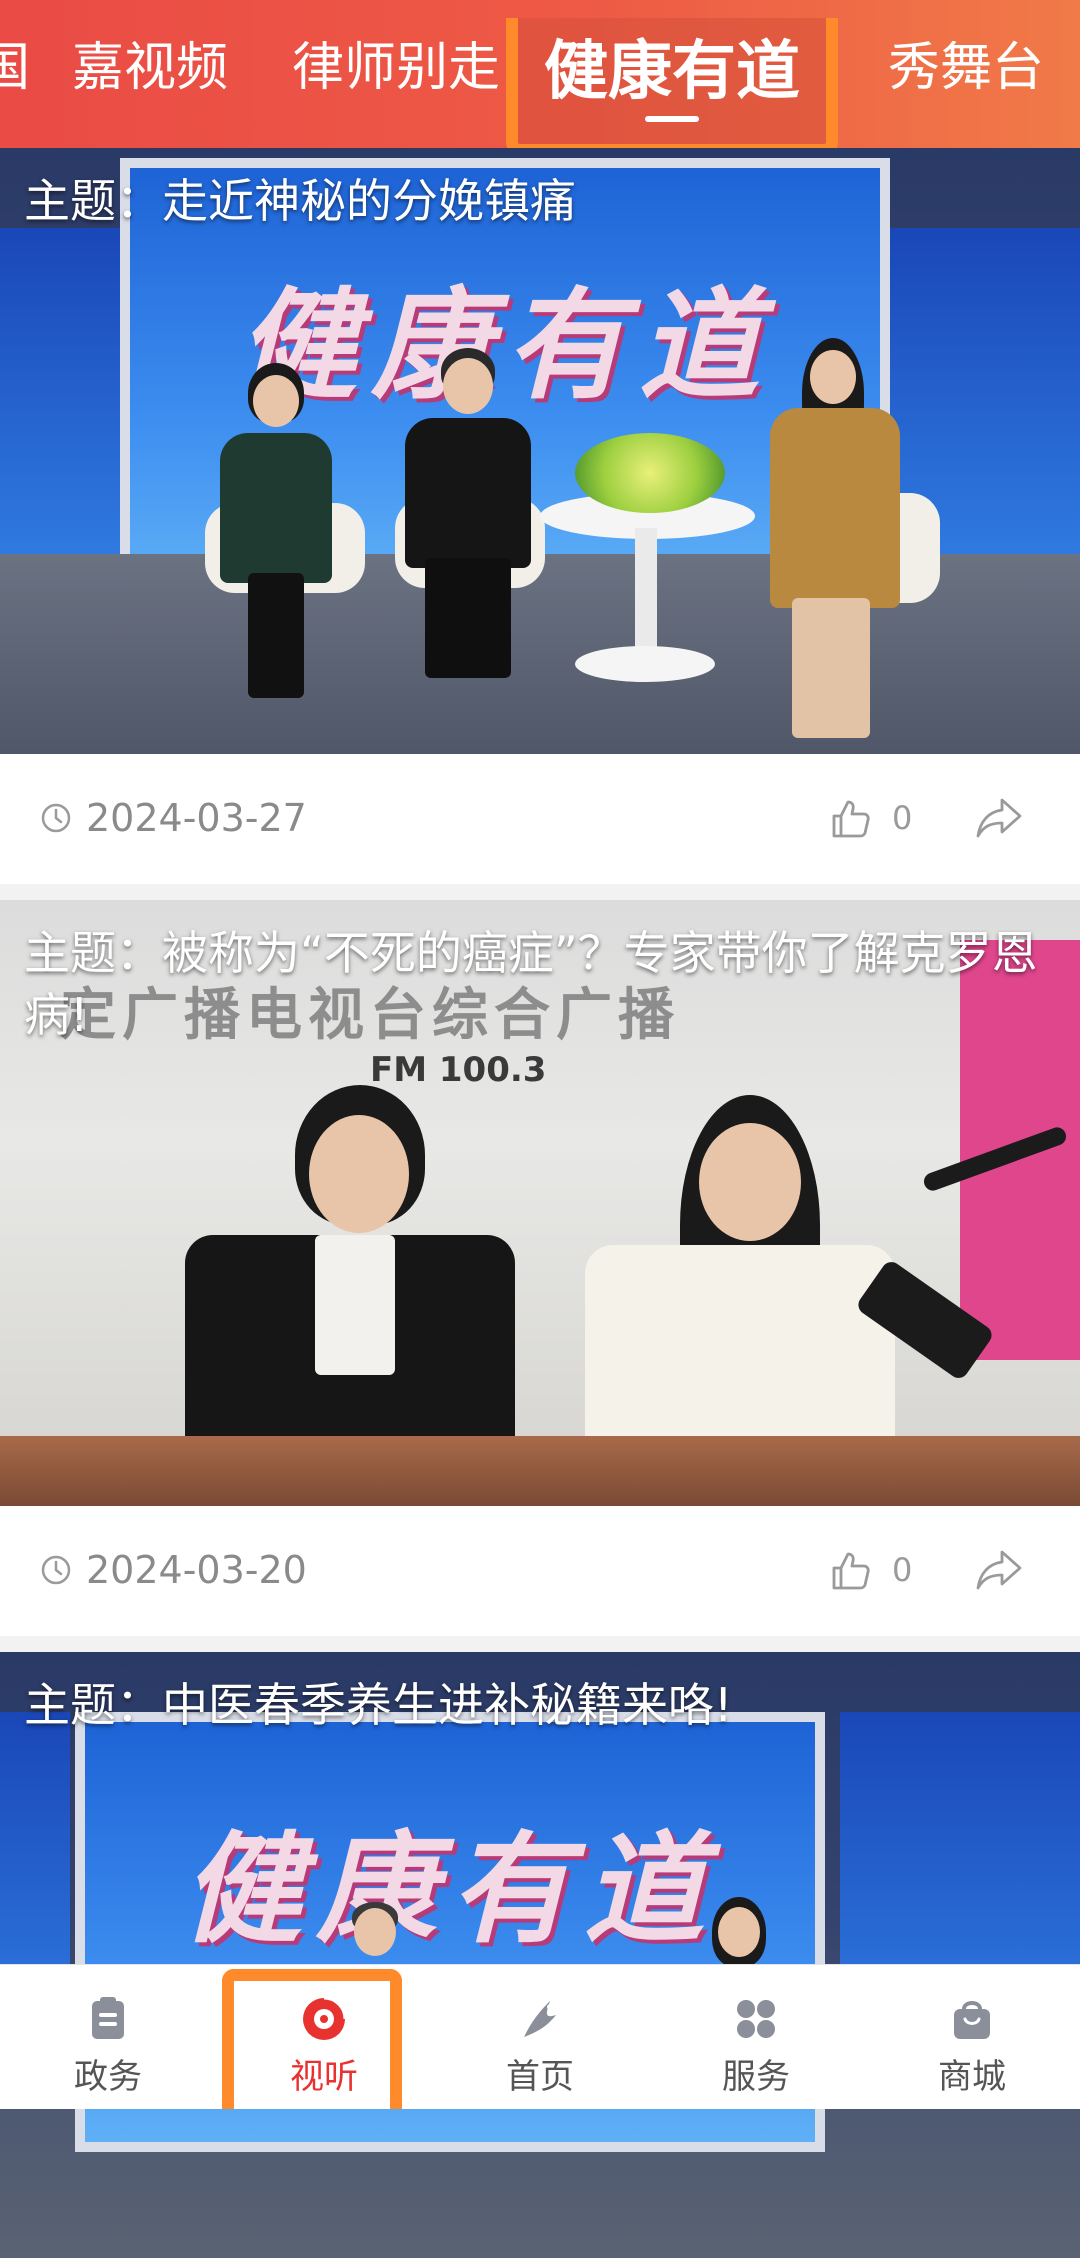 This screenshot has height=2258, width=1080. I want to click on clipboard-icon, so click(108, 2018).